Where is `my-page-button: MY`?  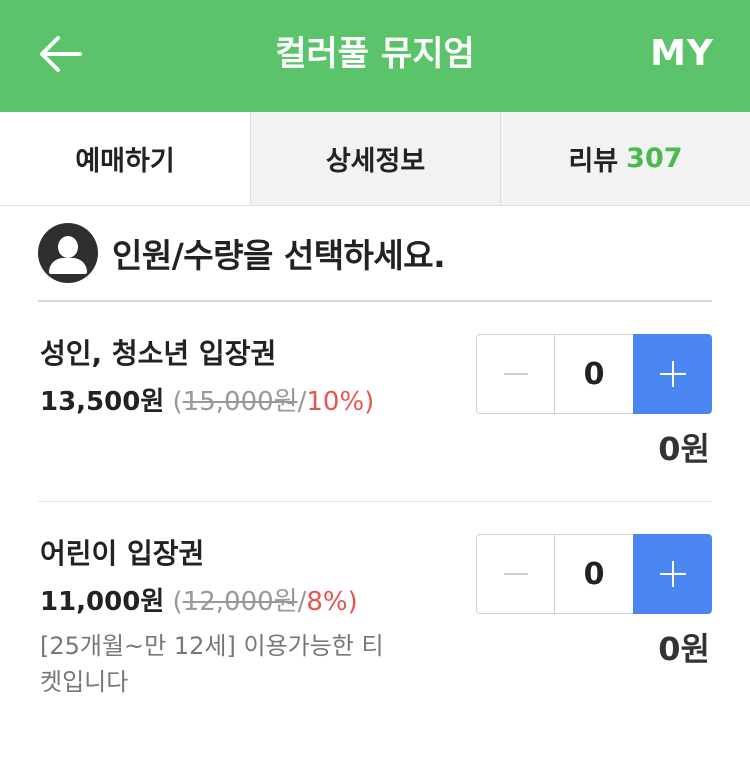
my-page-button: MY is located at coordinates (682, 54).